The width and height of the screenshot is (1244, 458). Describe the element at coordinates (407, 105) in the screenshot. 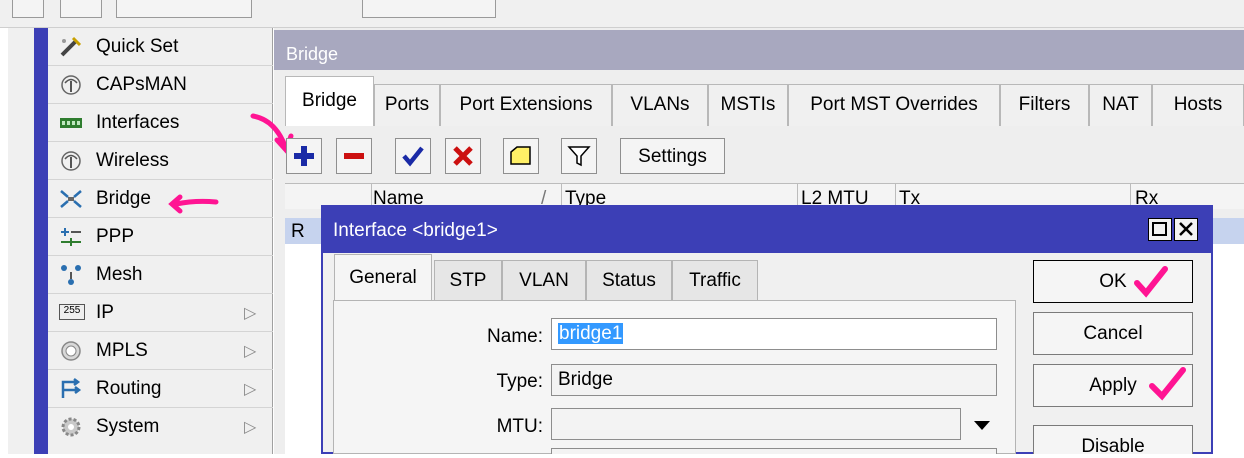

I see `tab-ports: Ports` at that location.